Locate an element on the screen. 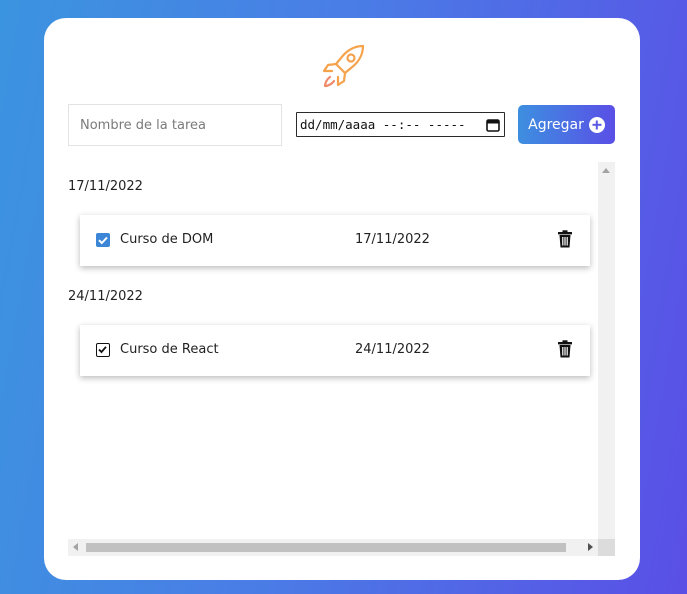 This screenshot has width=687, height=594. calendar-icon is located at coordinates (493, 125).